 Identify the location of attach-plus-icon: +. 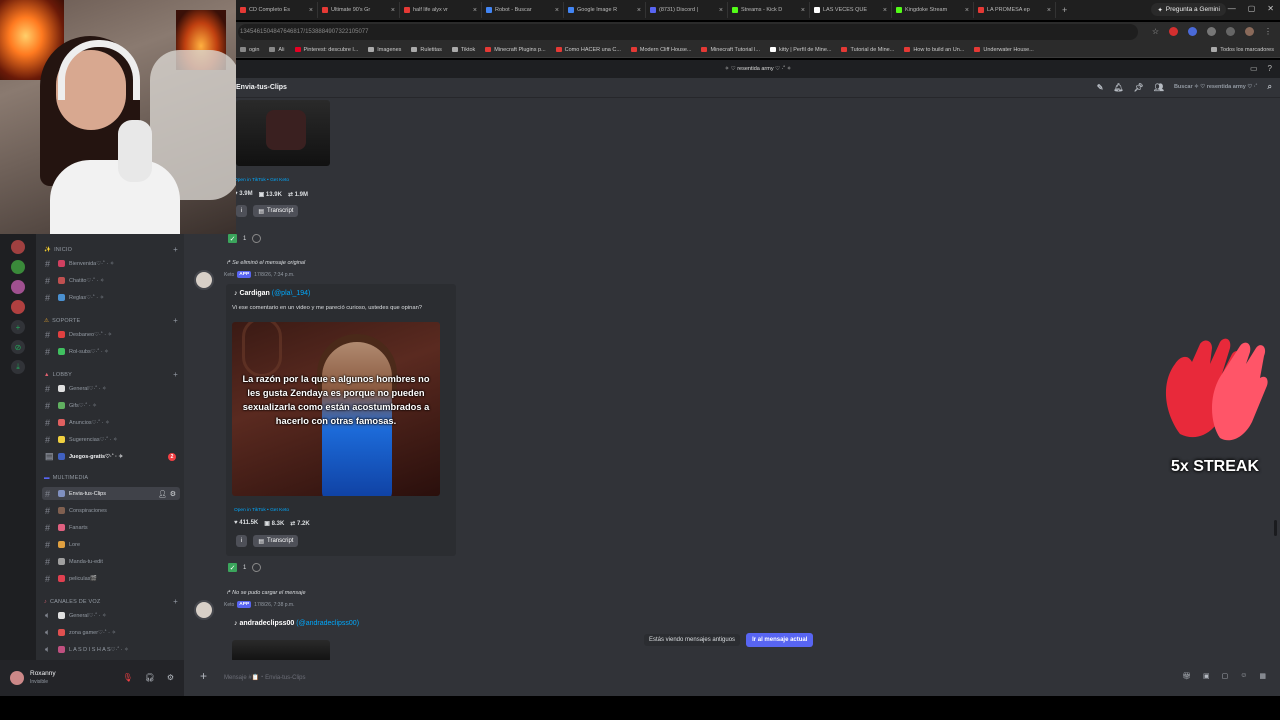
(203, 676).